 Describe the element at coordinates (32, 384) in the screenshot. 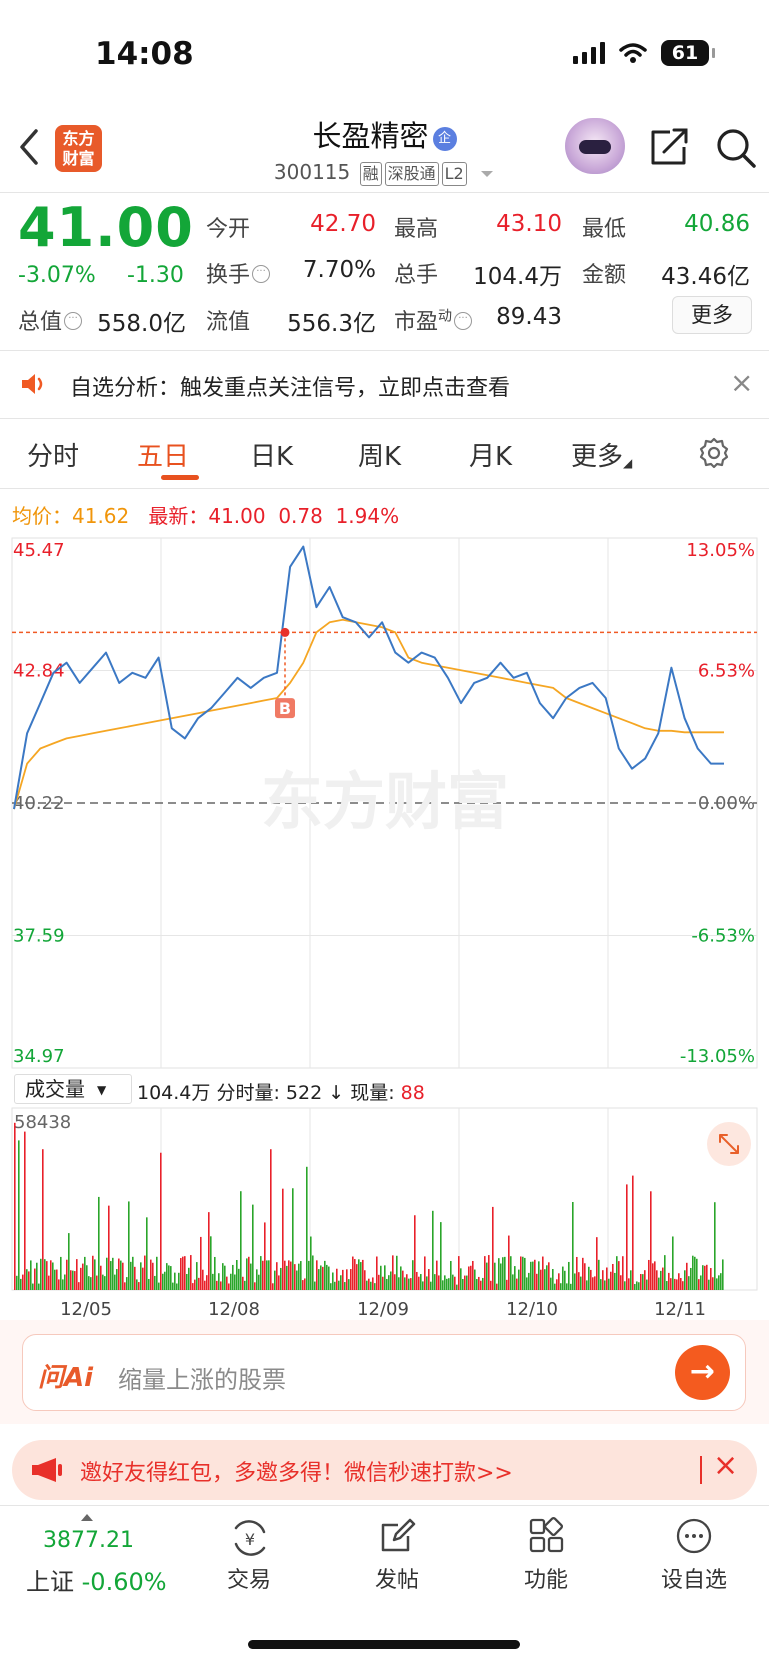

I see `speaker-icon` at that location.